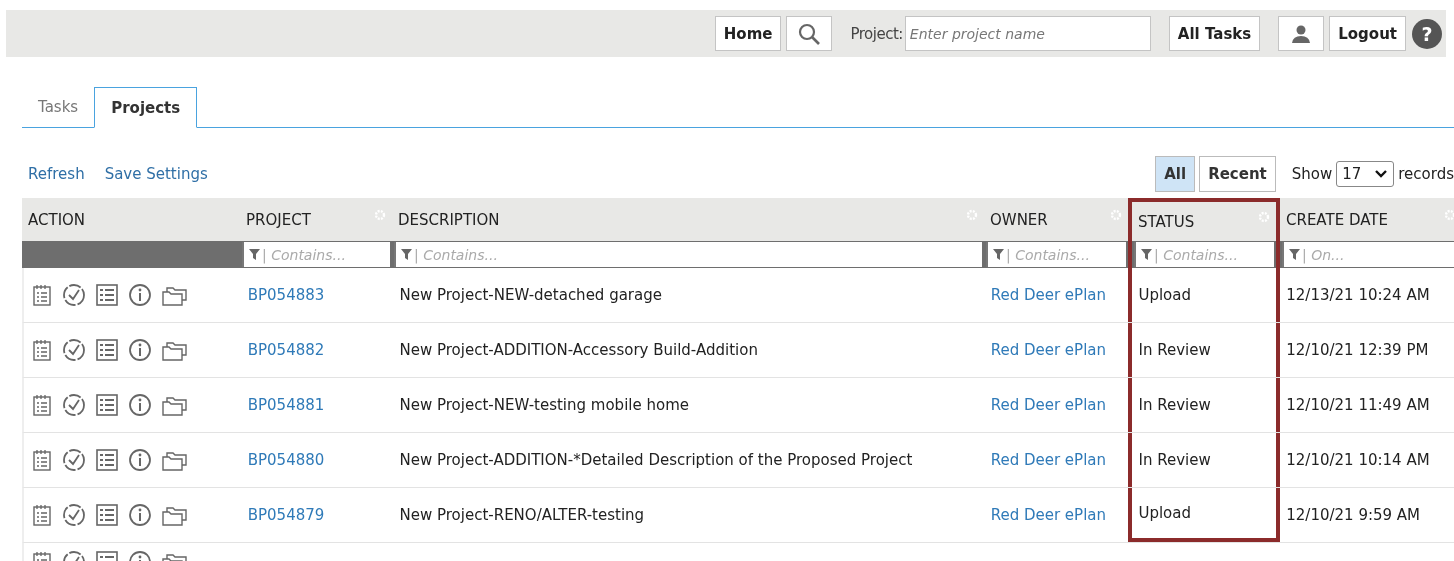 The width and height of the screenshot is (1454, 561). What do you see at coordinates (1204, 219) in the screenshot?
I see `column-header: STATUS` at bounding box center [1204, 219].